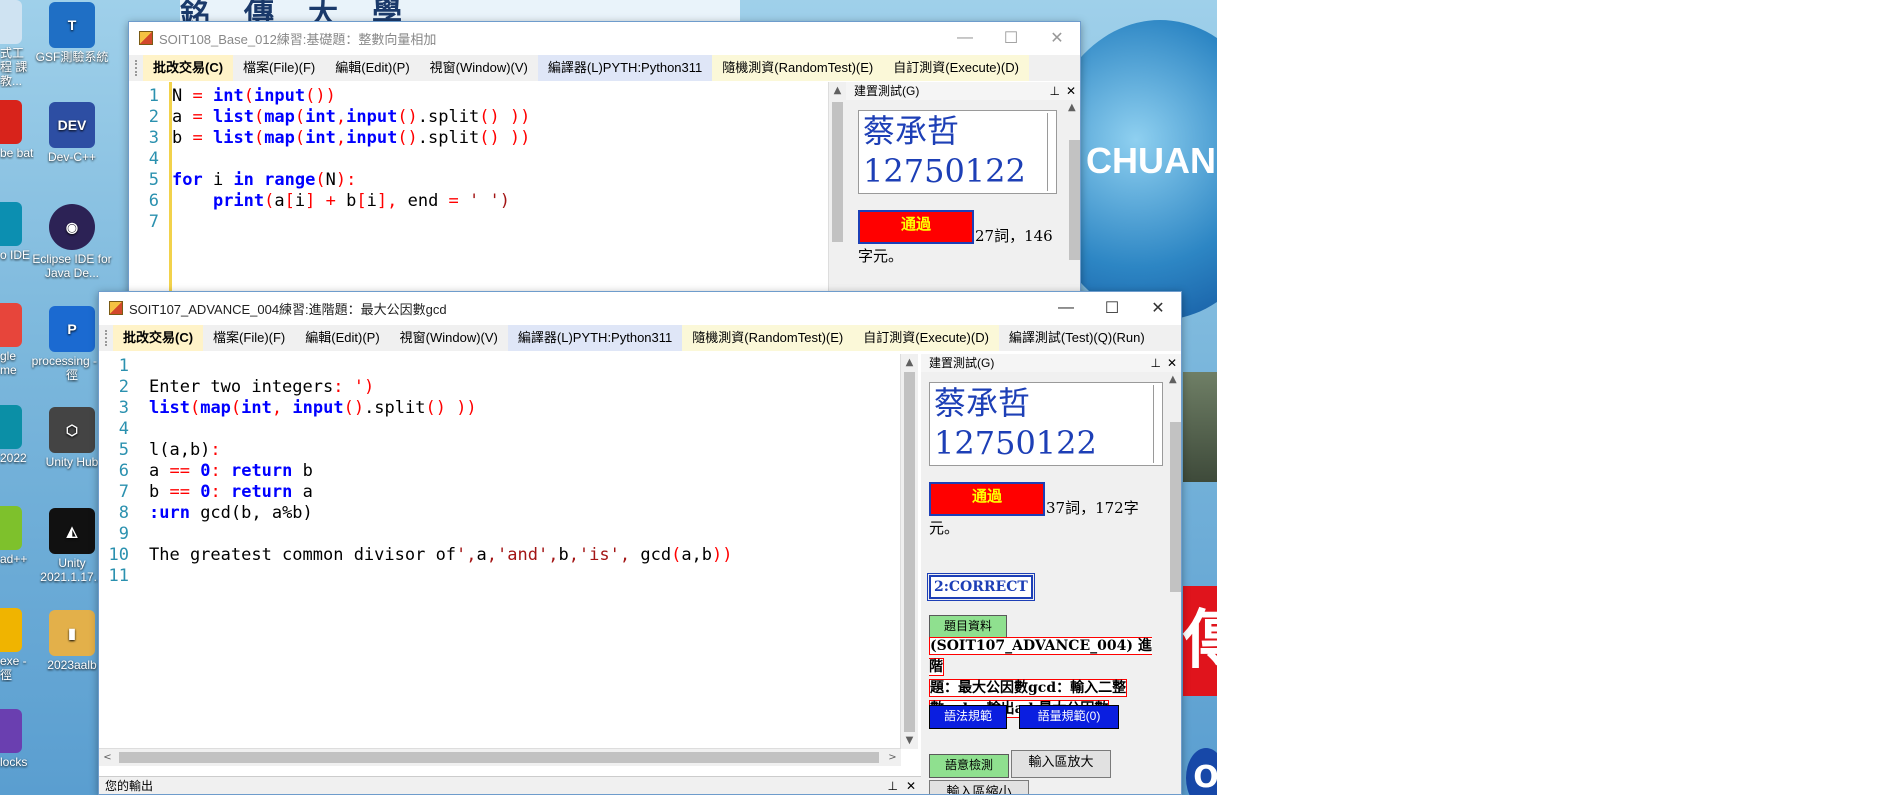 Image resolution: width=1888 pixels, height=795 pixels. What do you see at coordinates (1061, 764) in the screenshot?
I see `input-zoom-in-button: 輸入區放大` at bounding box center [1061, 764].